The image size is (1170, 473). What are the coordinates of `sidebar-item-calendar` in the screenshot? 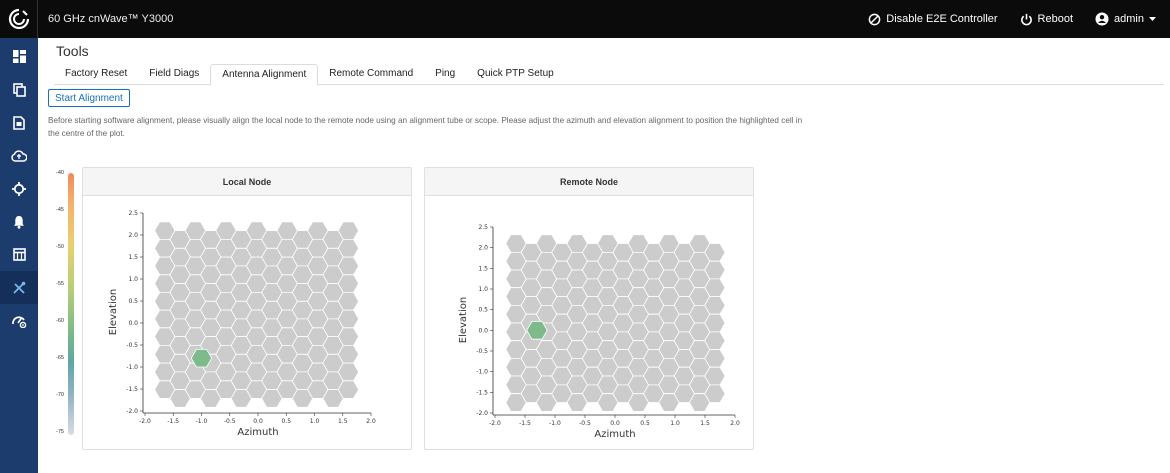 It's located at (19, 254).